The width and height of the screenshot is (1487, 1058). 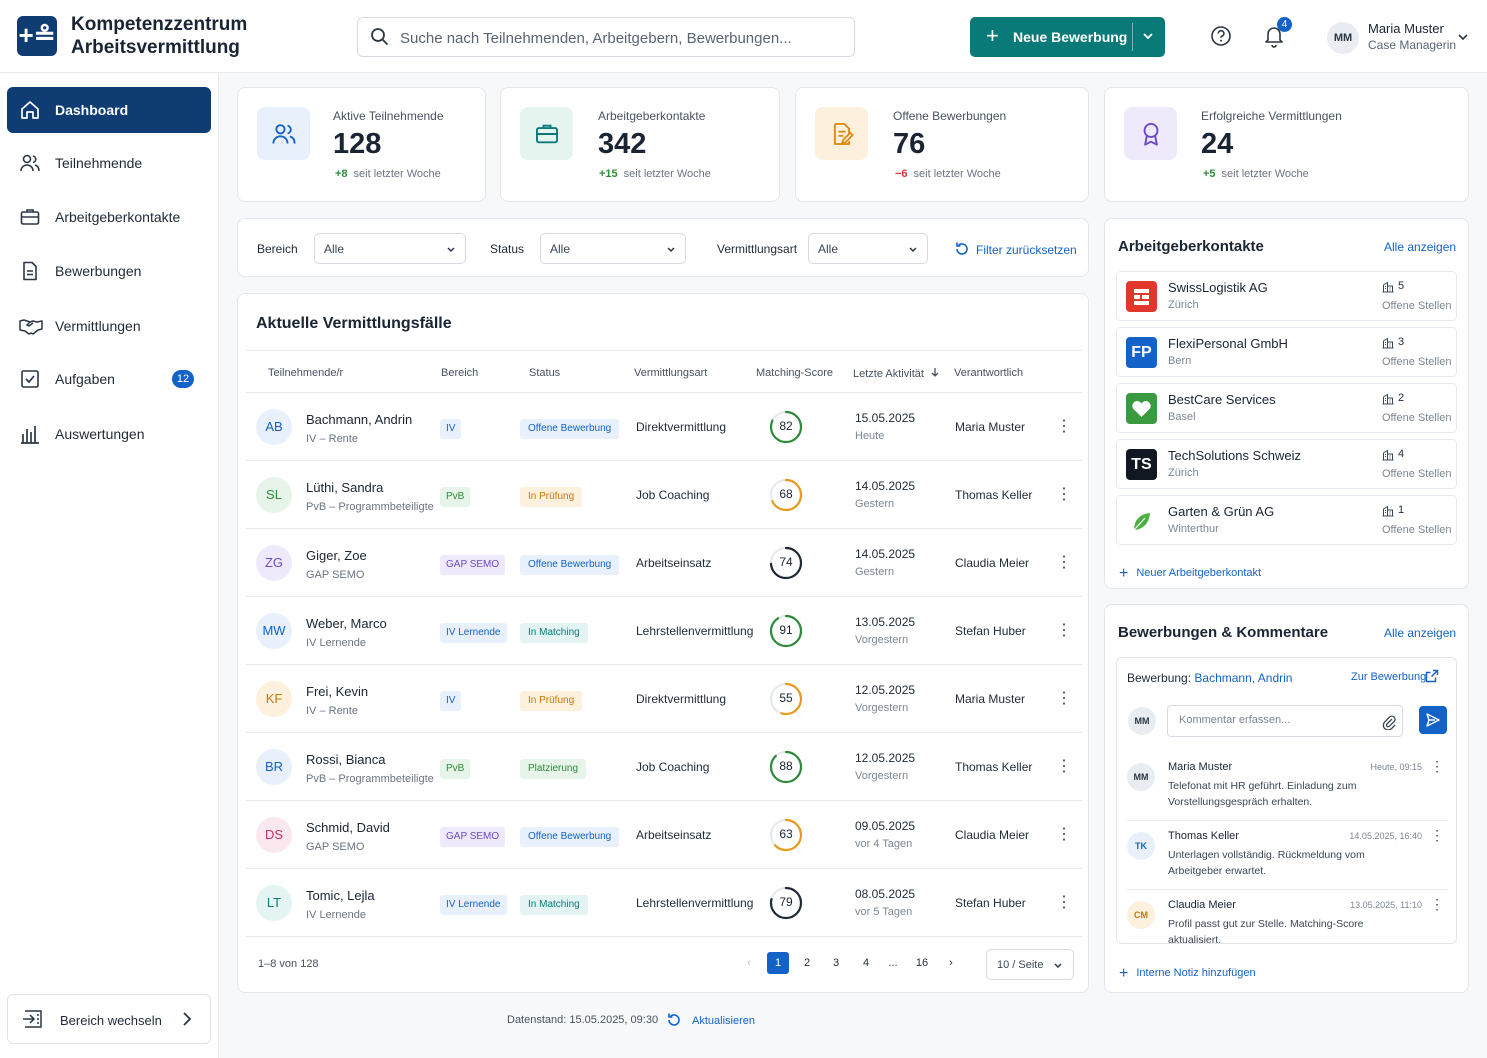 What do you see at coordinates (344, 487) in the screenshot?
I see `participant-name: Lüthi, Sandra` at bounding box center [344, 487].